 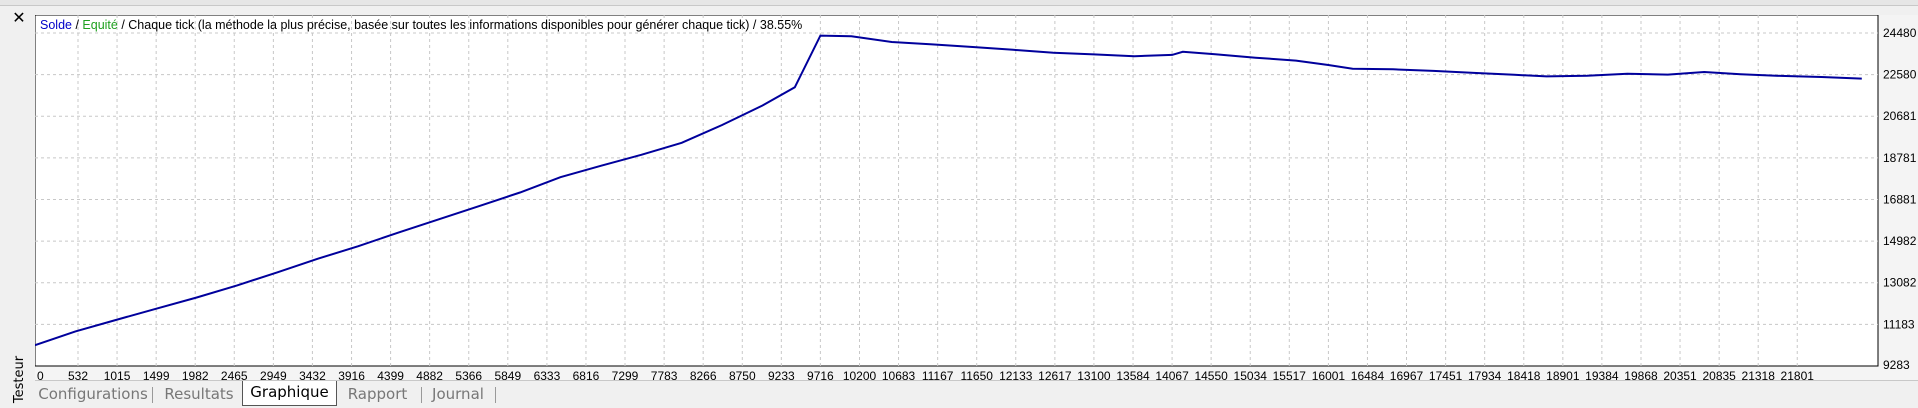 I want to click on tester-side-tab: Testeur, so click(x=22, y=378).